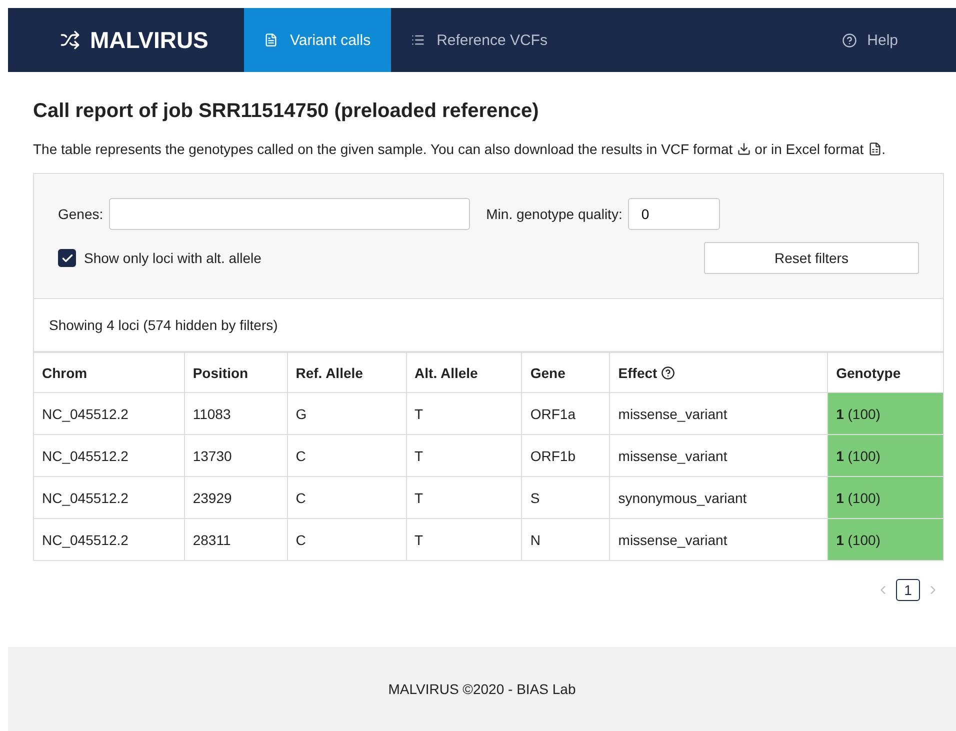 The height and width of the screenshot is (731, 956). What do you see at coordinates (70, 40) in the screenshot?
I see `shuffle-icon` at bounding box center [70, 40].